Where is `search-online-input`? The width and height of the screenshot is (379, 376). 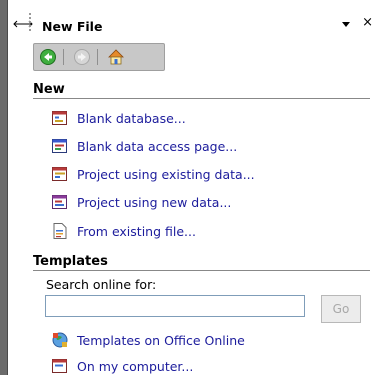
search-online-input is located at coordinates (175, 306).